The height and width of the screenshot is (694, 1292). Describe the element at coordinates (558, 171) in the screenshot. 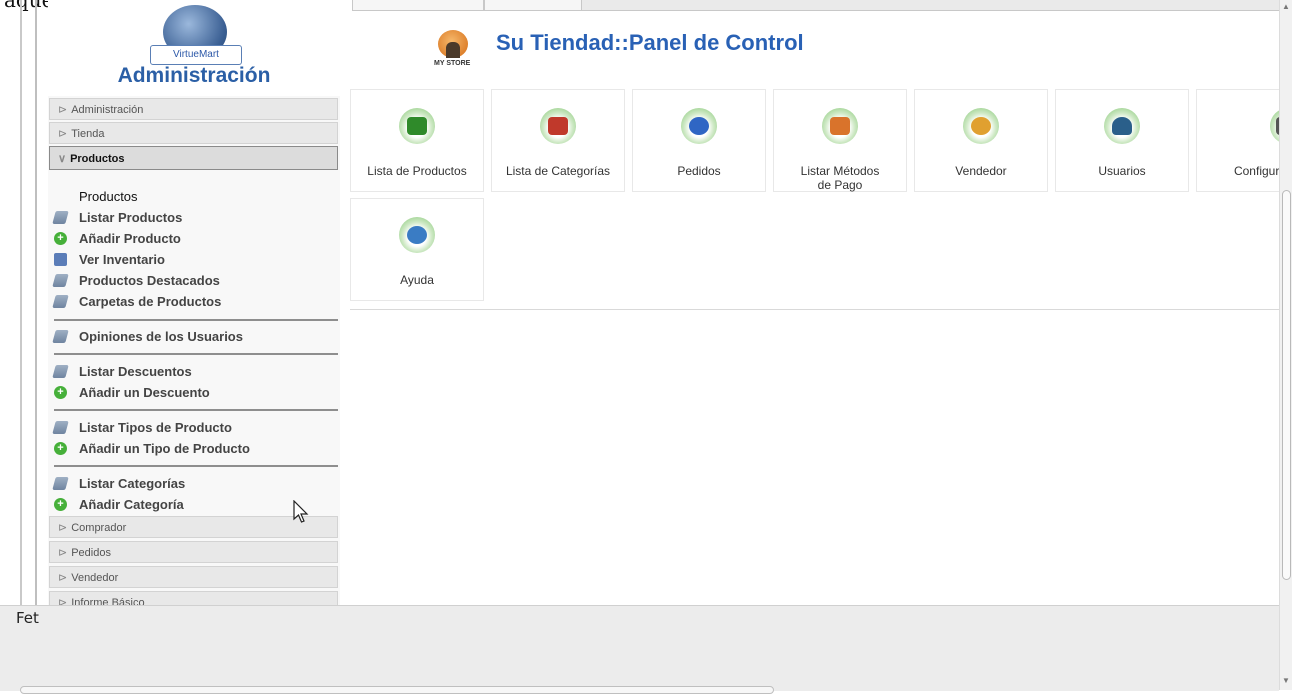

I see `tile-label: Lista de Categorías` at that location.